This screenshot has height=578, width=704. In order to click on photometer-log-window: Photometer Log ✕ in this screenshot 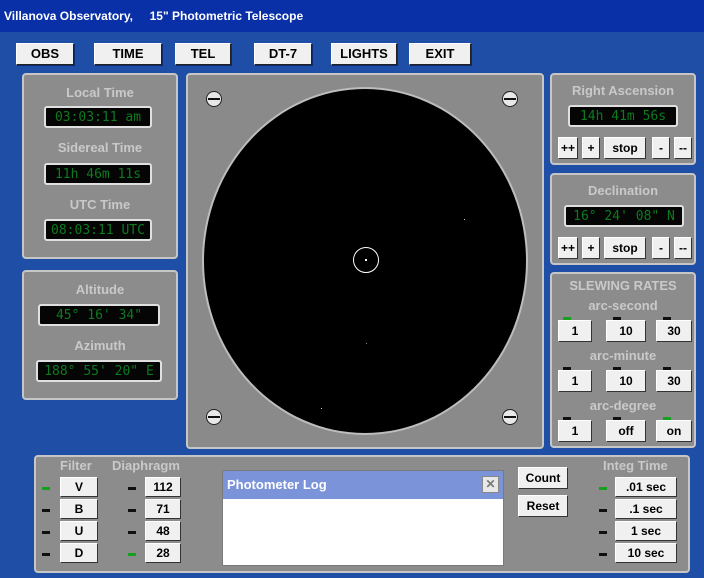, I will do `click(363, 518)`.